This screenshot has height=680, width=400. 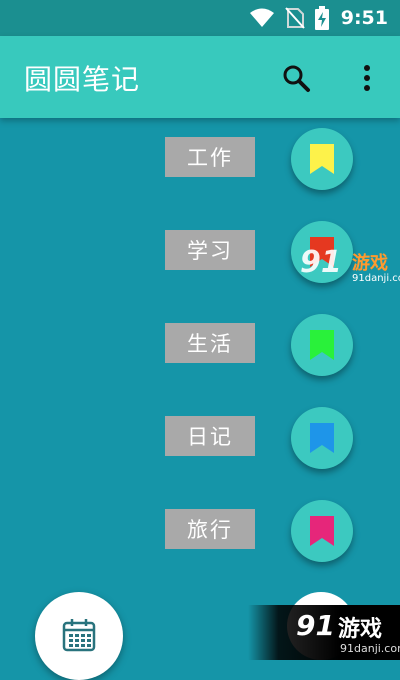 I want to click on status-time: 9:51, so click(x=364, y=18).